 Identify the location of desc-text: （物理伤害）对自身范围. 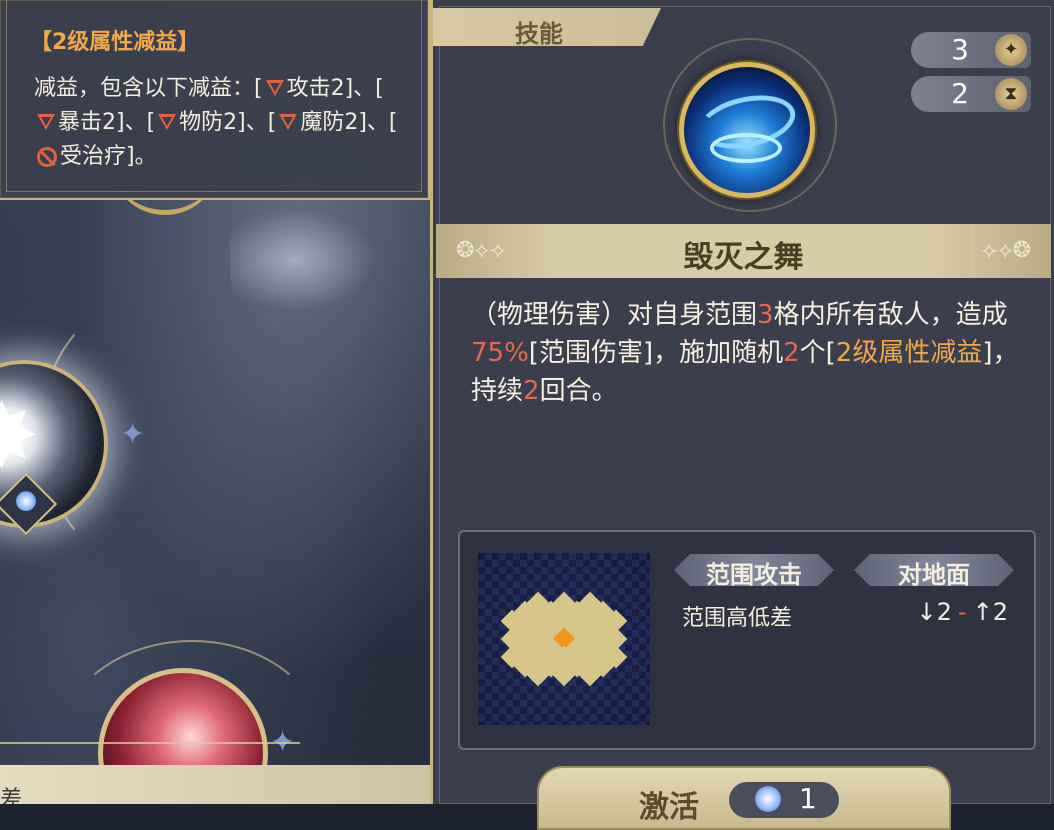
(614, 315).